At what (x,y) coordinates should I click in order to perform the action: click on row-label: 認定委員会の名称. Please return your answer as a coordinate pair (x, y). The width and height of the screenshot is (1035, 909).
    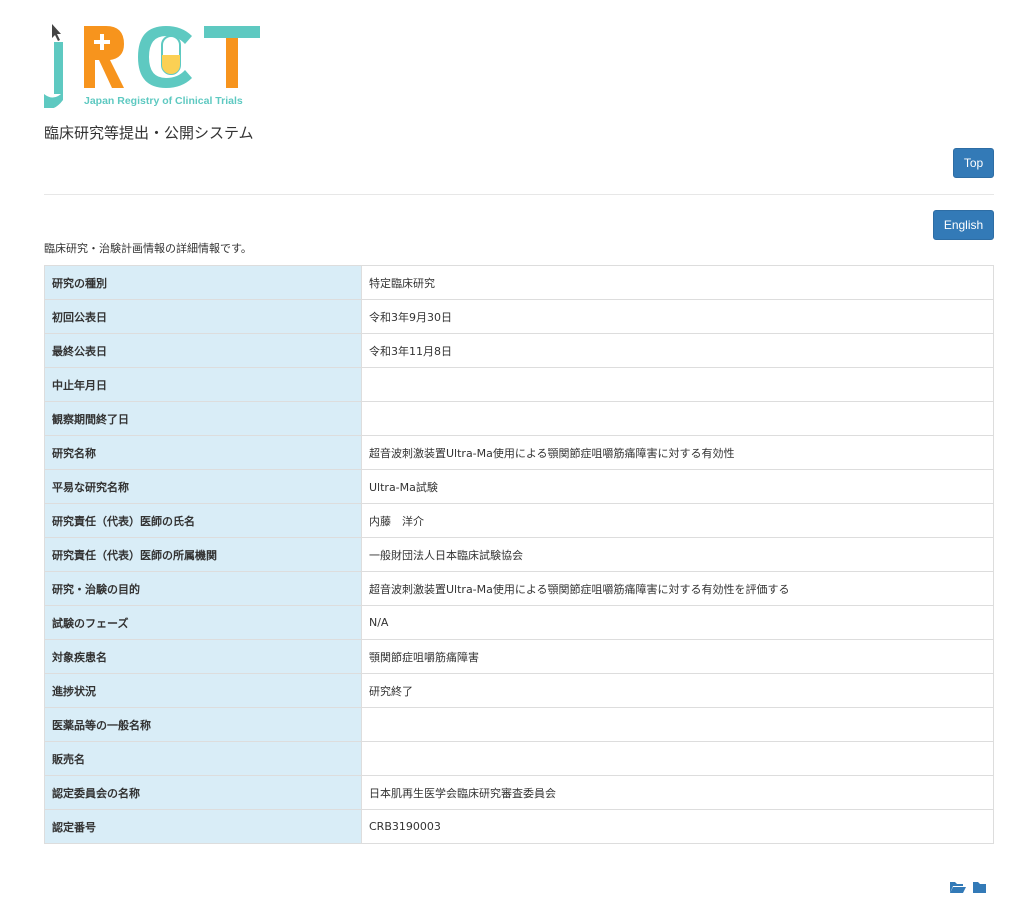
    Looking at the image, I should click on (203, 792).